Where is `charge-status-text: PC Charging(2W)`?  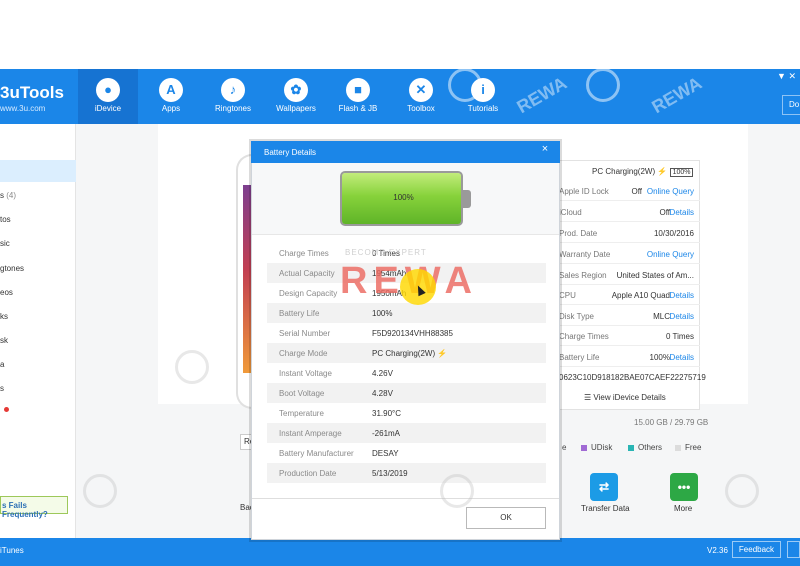
charge-status-text: PC Charging(2W) is located at coordinates (624, 171).